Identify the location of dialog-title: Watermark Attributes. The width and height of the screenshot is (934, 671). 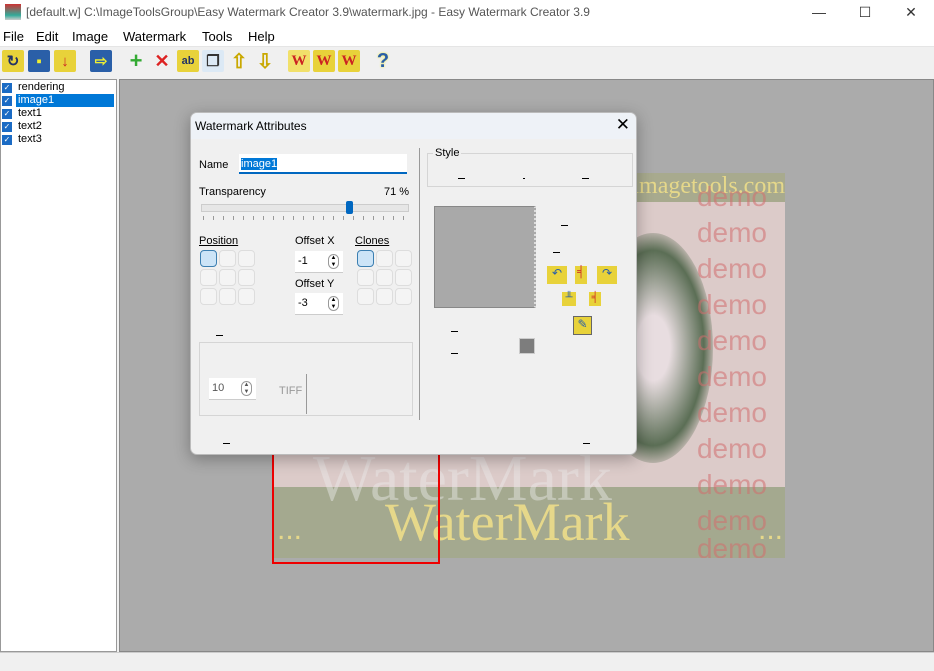
(251, 126).